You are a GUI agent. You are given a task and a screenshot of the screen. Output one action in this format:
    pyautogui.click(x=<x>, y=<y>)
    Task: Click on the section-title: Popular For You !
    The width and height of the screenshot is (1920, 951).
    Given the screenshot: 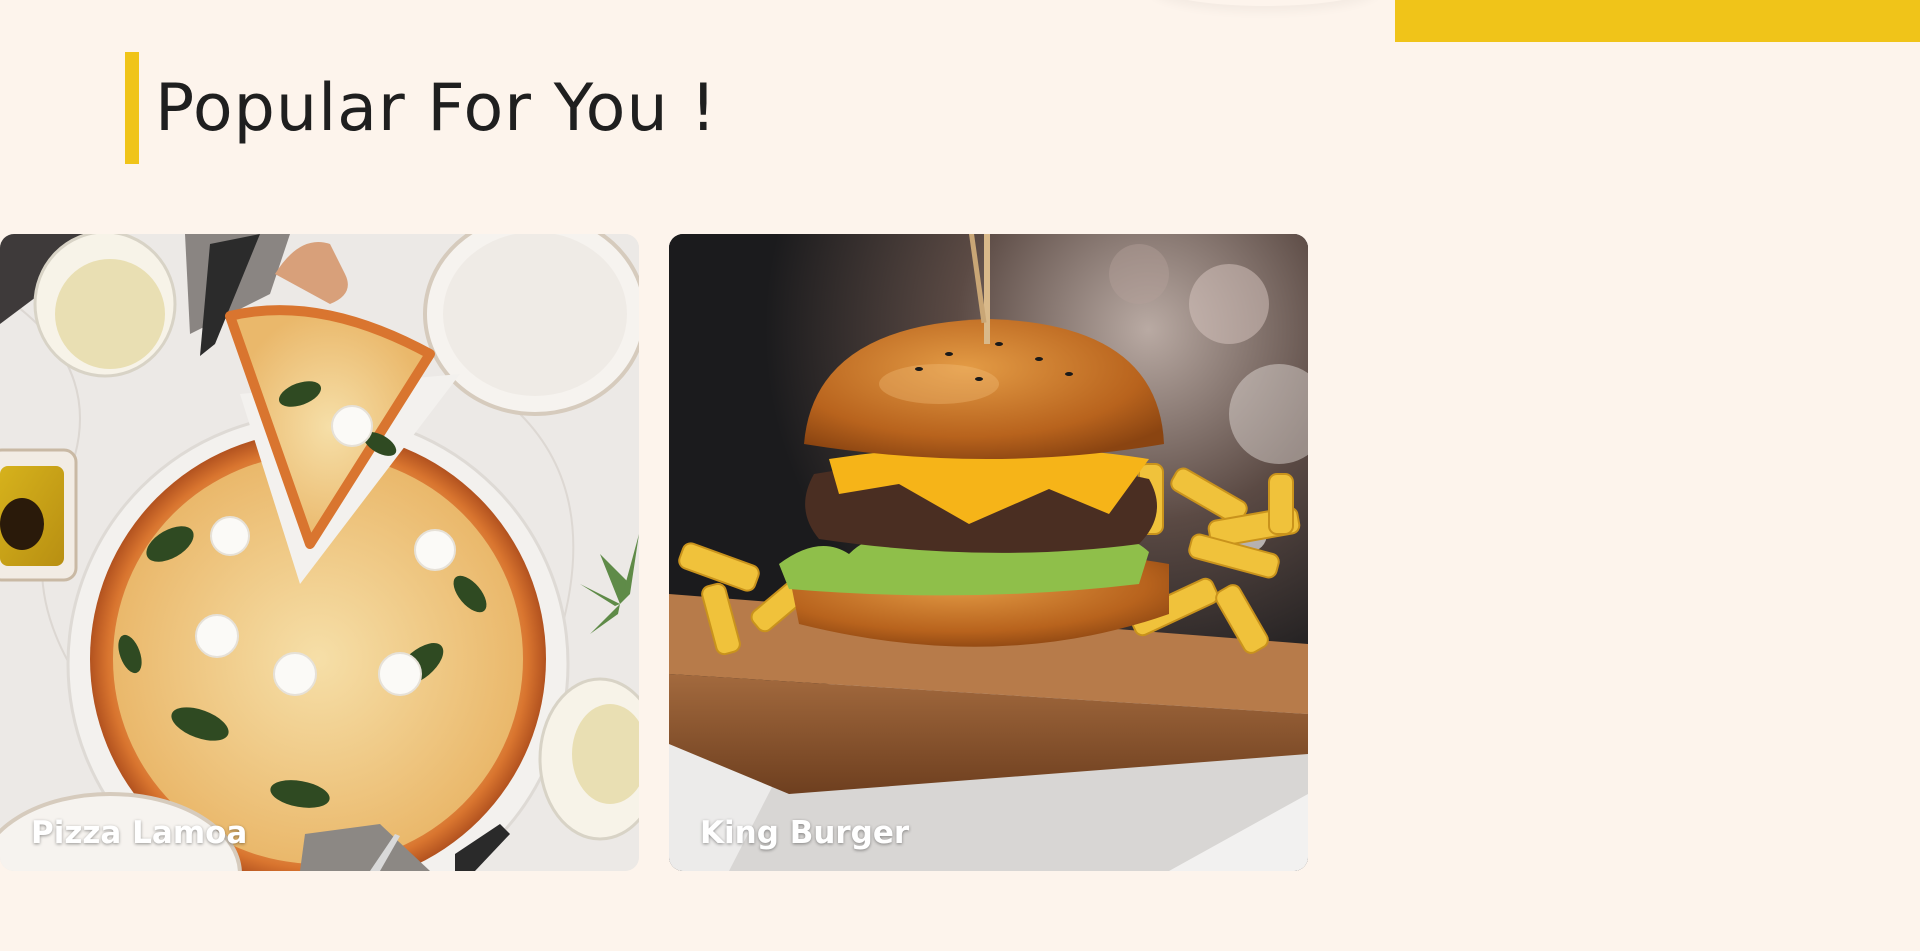 What is the action you would take?
    pyautogui.click(x=436, y=108)
    